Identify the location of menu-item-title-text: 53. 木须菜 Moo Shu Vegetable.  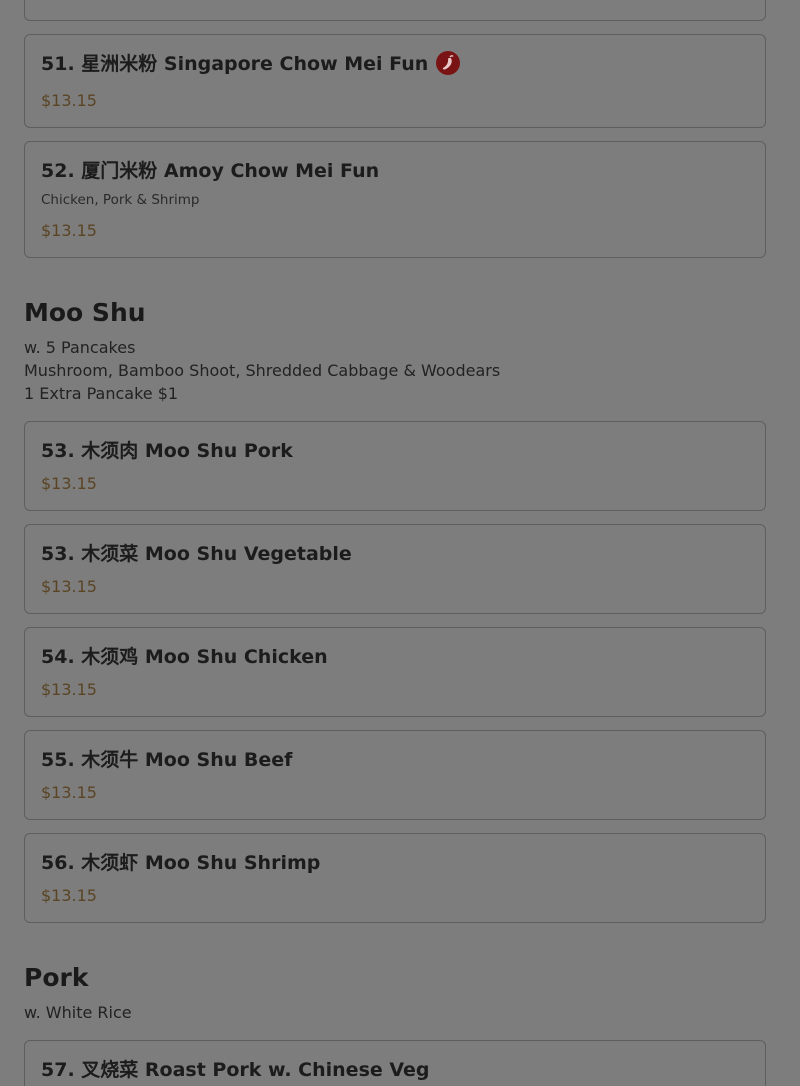
(196, 554).